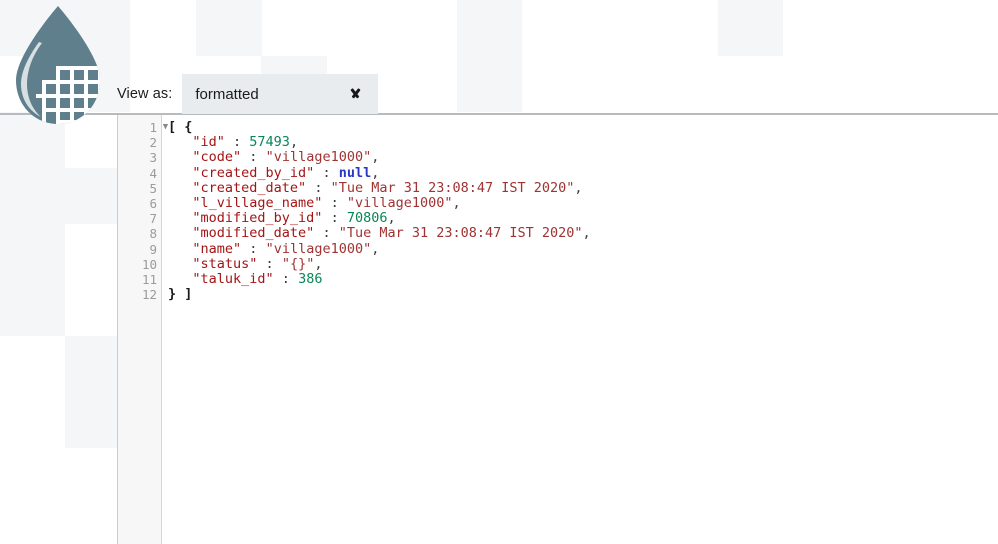 The width and height of the screenshot is (998, 544). I want to click on token-key: "code", so click(217, 157).